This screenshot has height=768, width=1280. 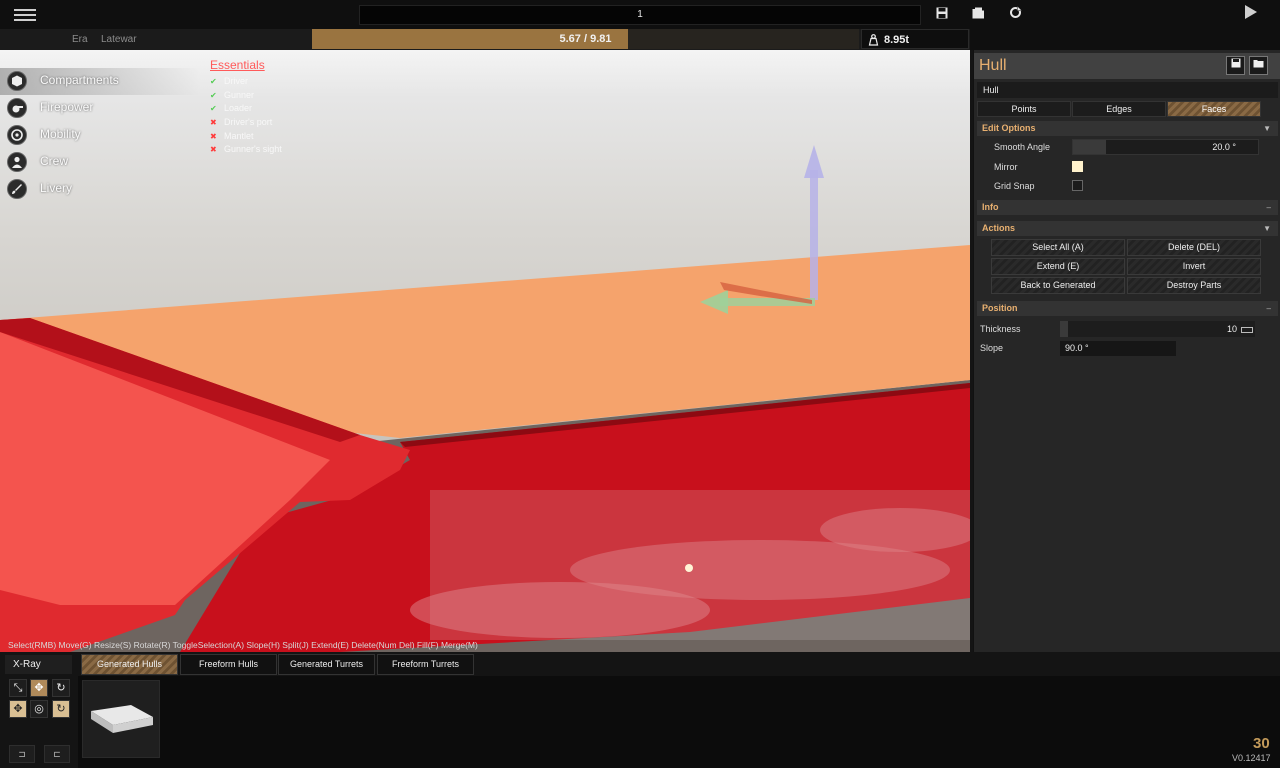 I want to click on load-part-button, so click(x=1258, y=65).